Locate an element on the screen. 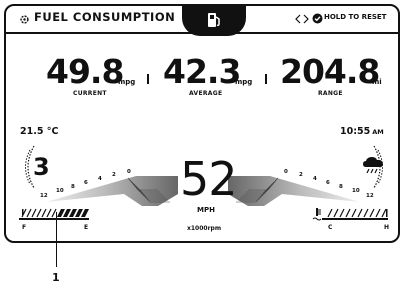  clock-period: AM is located at coordinates (378, 132).